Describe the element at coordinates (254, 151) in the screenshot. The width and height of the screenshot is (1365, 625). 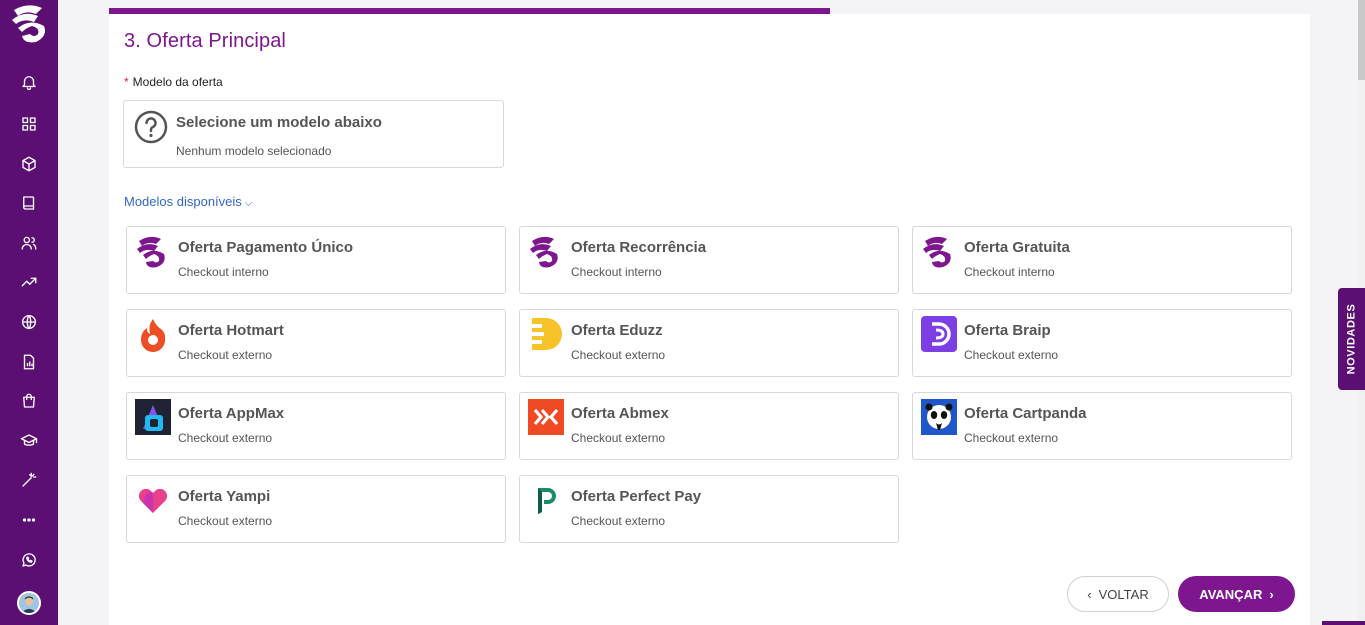
I see `selected-model-subtitle: Nenhum modelo selecionado` at that location.